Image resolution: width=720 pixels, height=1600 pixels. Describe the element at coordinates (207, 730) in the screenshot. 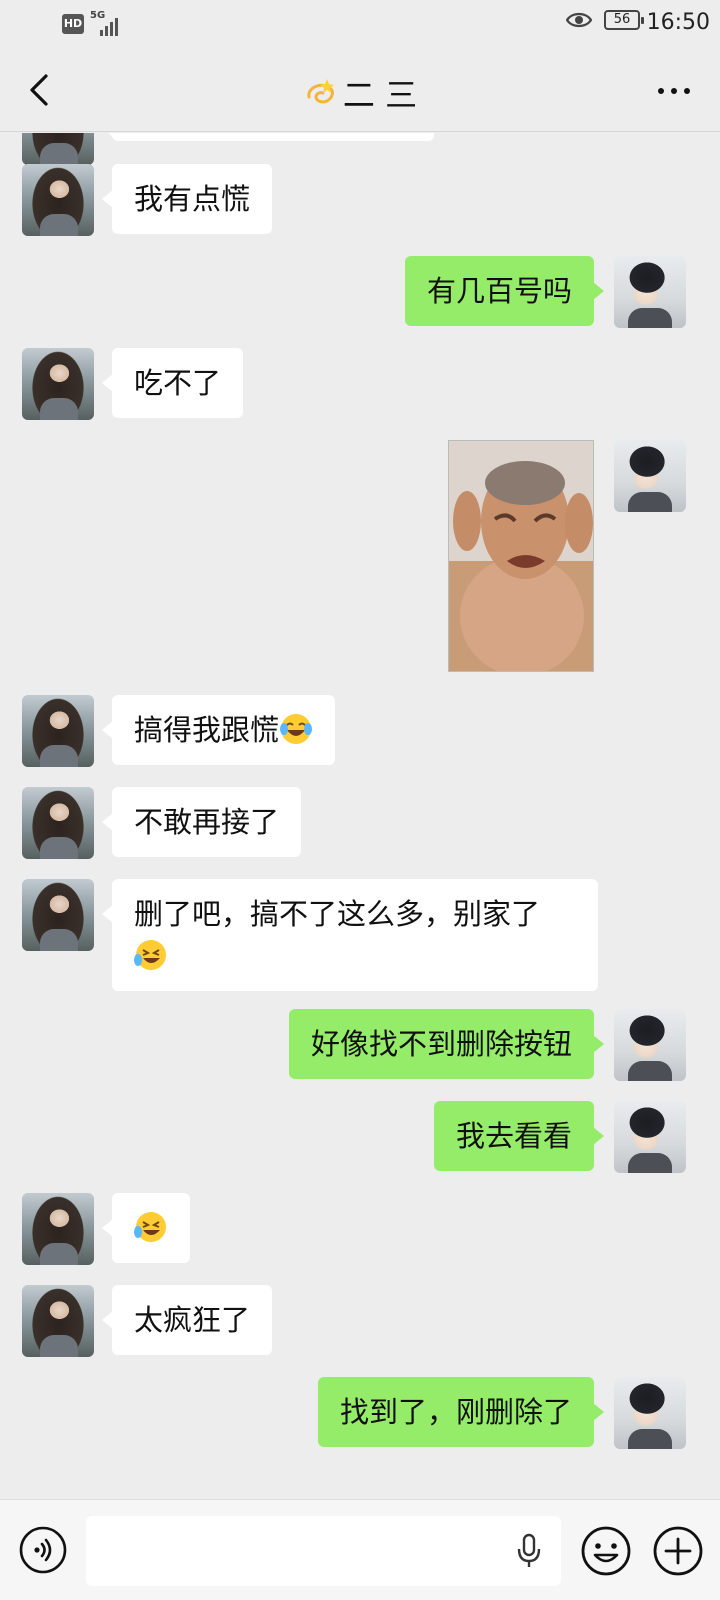

I see `message-text: 搞得我跟慌` at that location.